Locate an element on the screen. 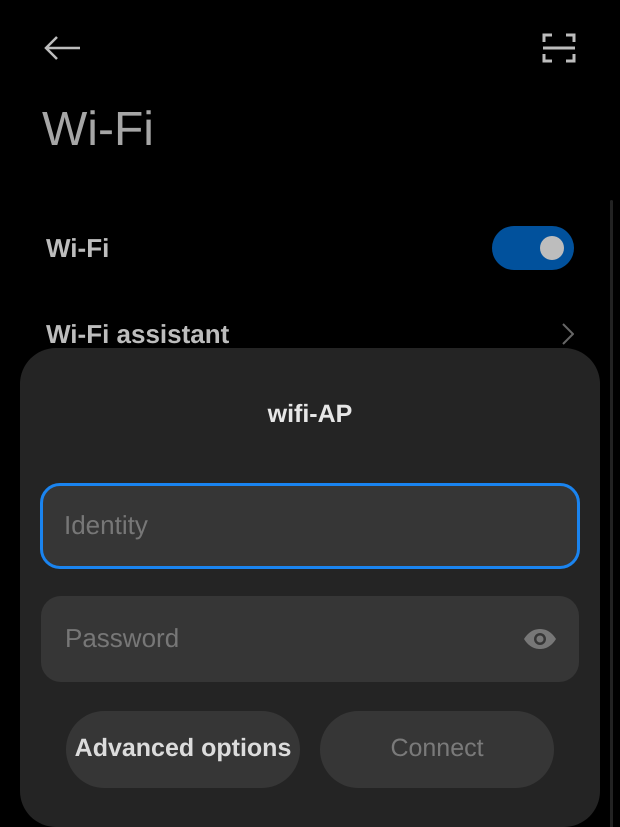 This screenshot has height=827, width=620. dialog-button: Advanced options is located at coordinates (183, 749).